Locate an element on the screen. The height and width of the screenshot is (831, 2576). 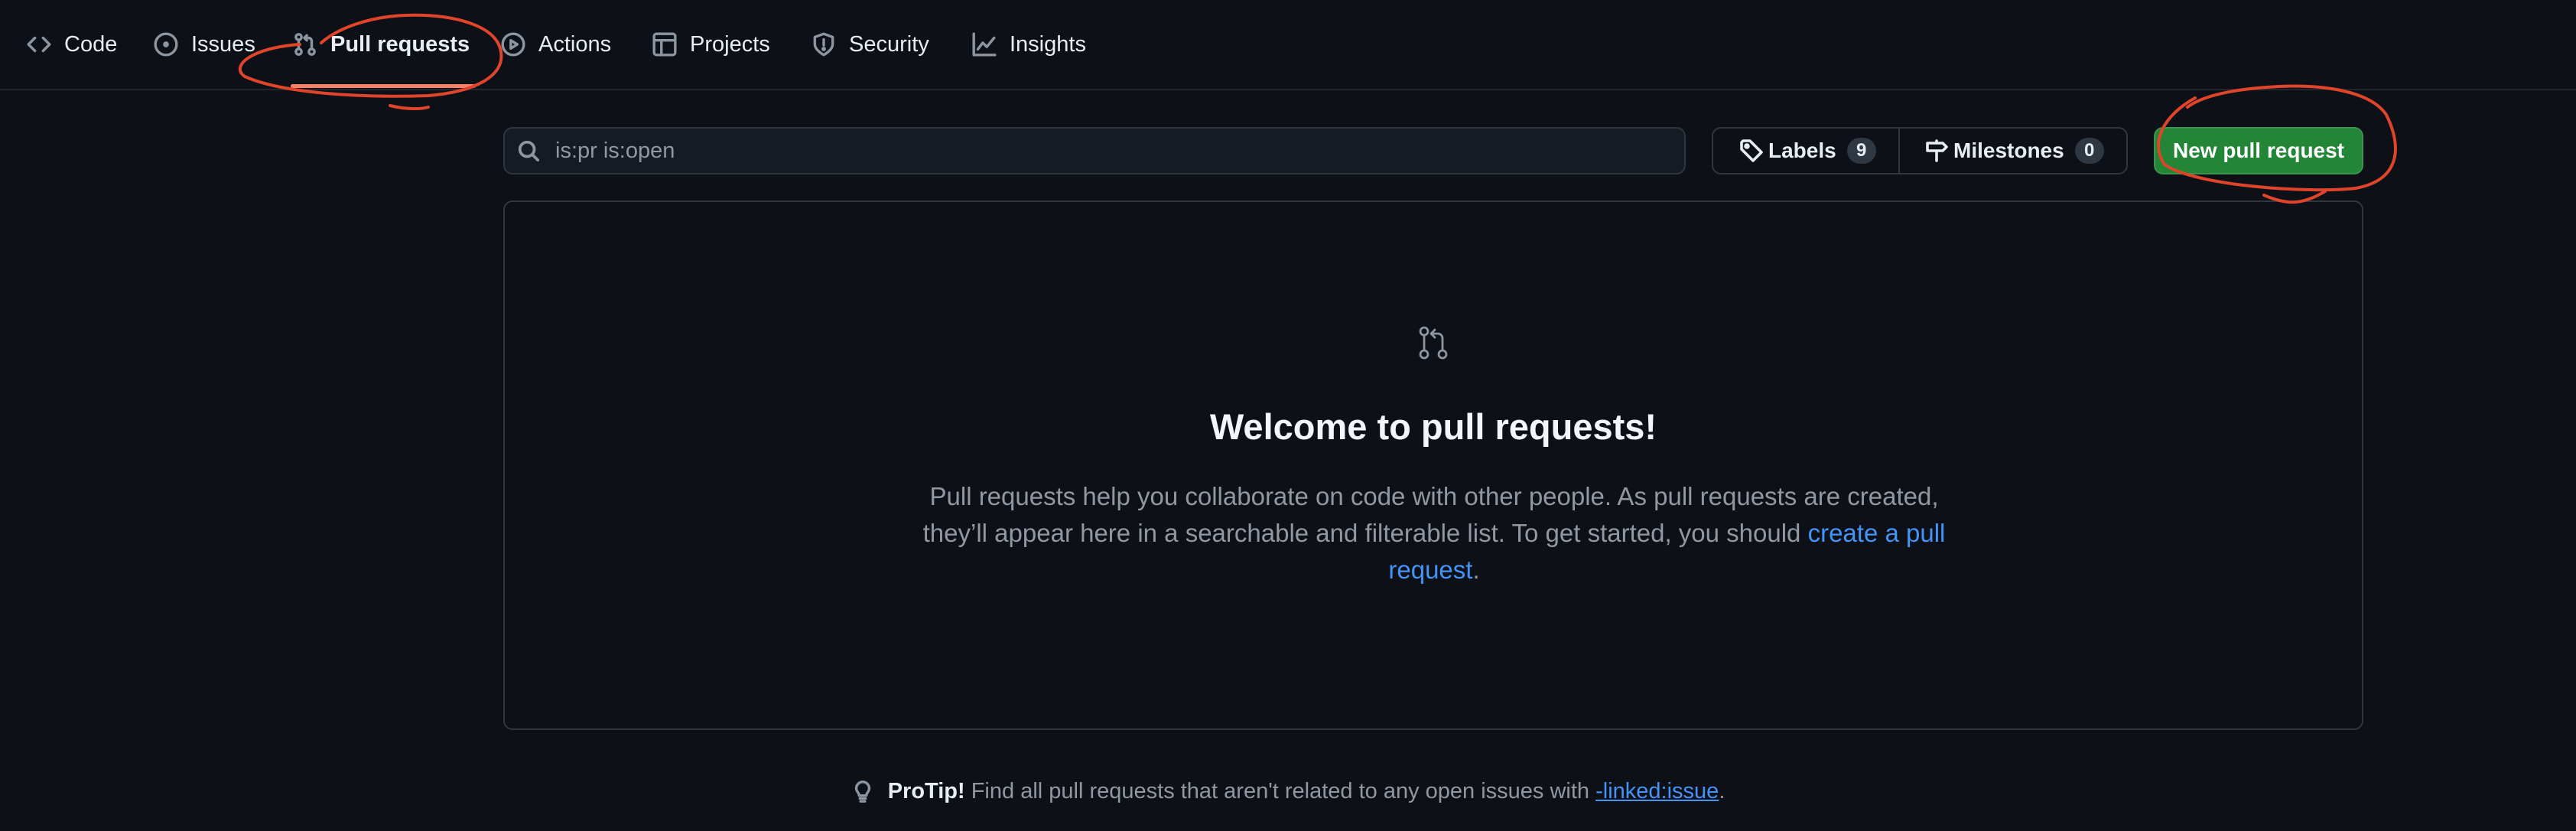
tab-projects-label: Projects is located at coordinates (730, 44).